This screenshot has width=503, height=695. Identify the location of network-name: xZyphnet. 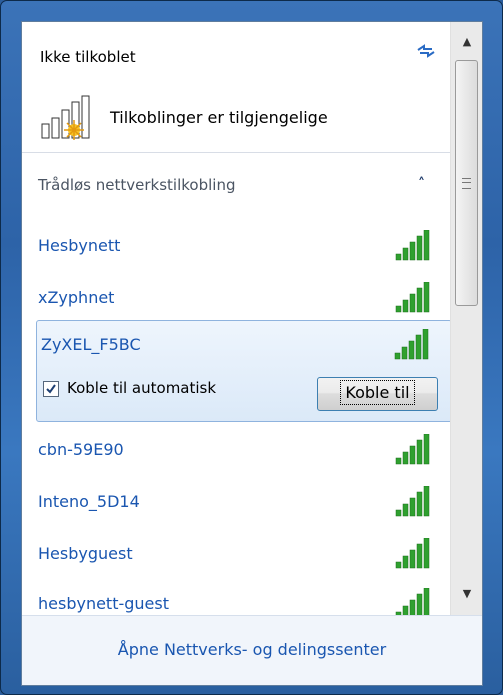
(76, 297).